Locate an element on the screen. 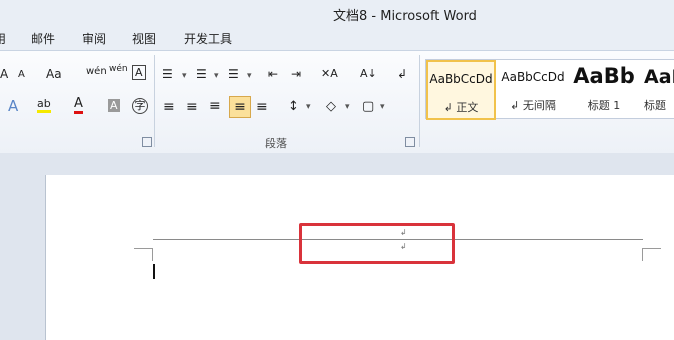 This screenshot has height=340, width=674. font-dialog-launcher is located at coordinates (147, 142).